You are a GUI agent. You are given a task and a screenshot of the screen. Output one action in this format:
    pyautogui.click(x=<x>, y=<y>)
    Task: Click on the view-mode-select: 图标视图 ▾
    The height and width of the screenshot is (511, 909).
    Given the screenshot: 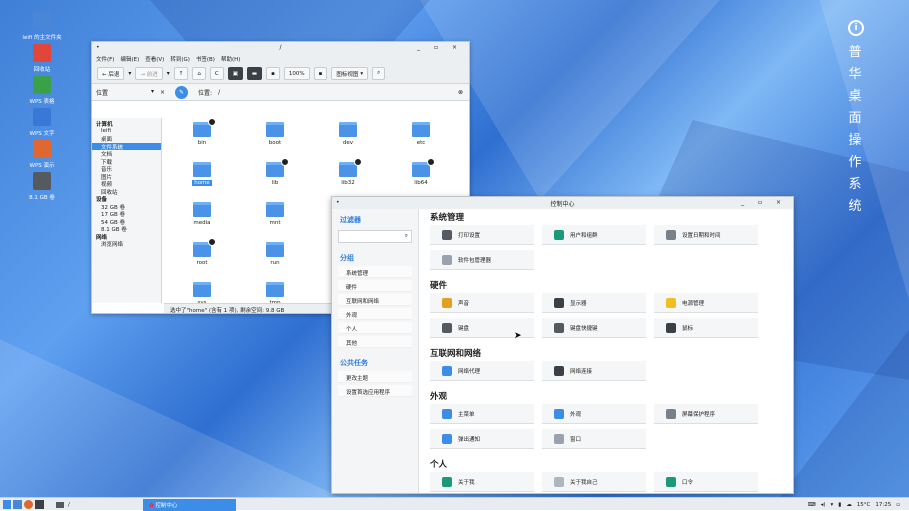 What is the action you would take?
    pyautogui.click(x=350, y=73)
    